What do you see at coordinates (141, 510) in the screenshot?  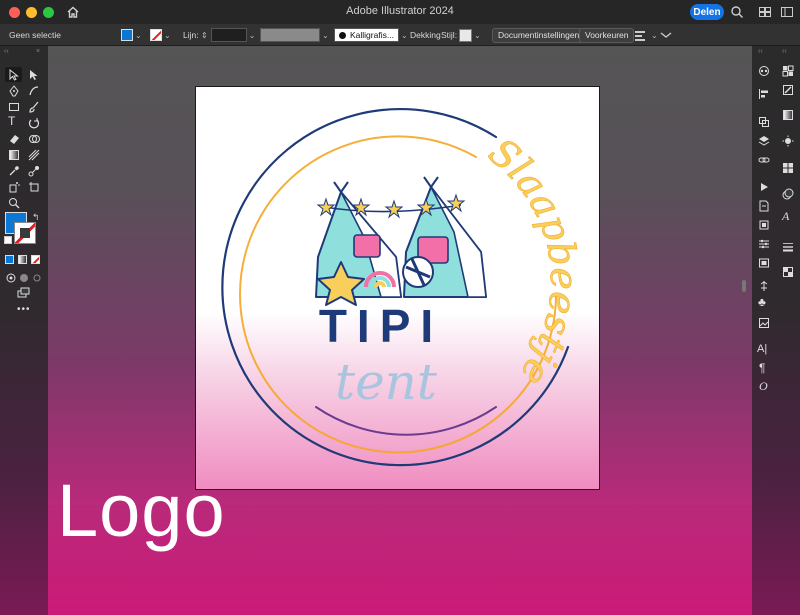 I see `overlay-caption: Logo` at bounding box center [141, 510].